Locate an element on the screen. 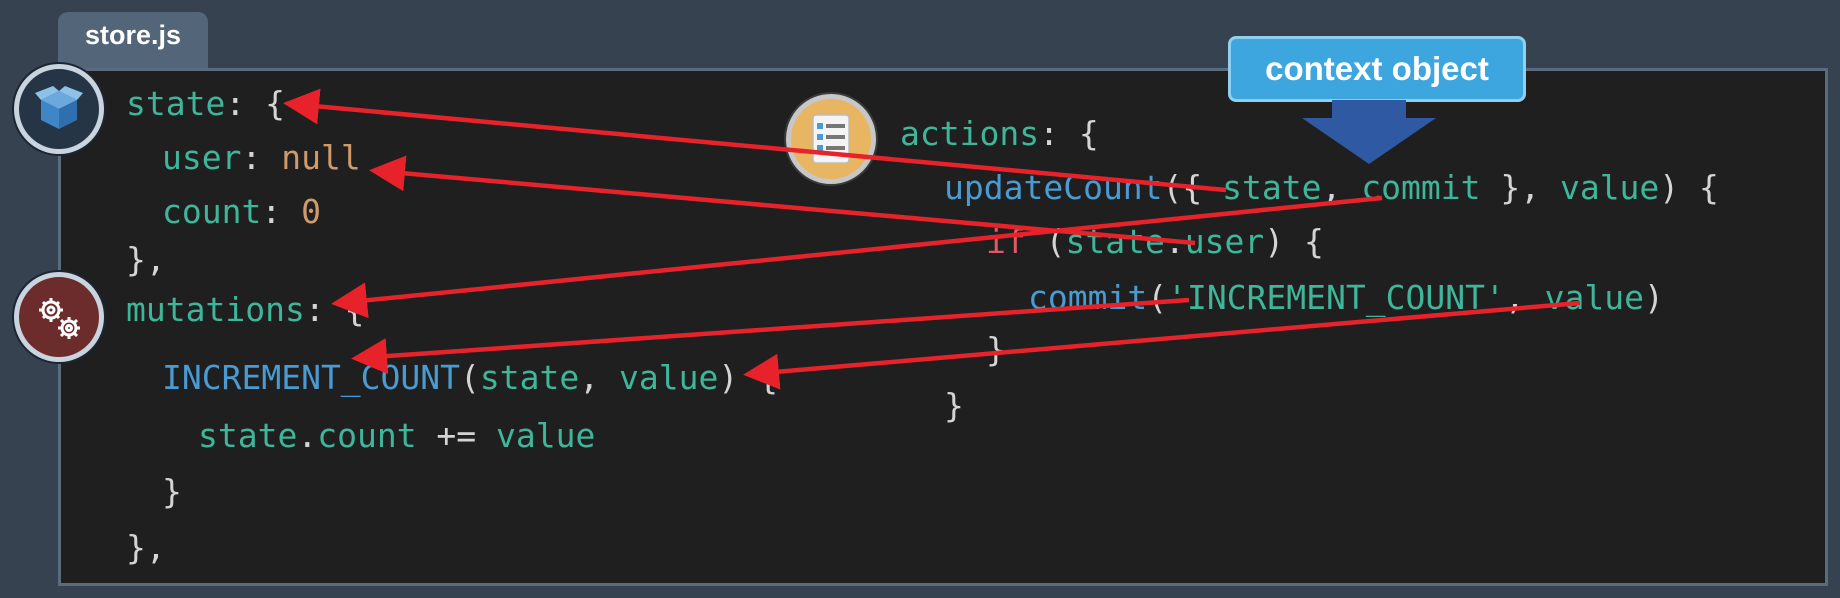 The image size is (1840, 598). body-object: state is located at coordinates (248, 435).